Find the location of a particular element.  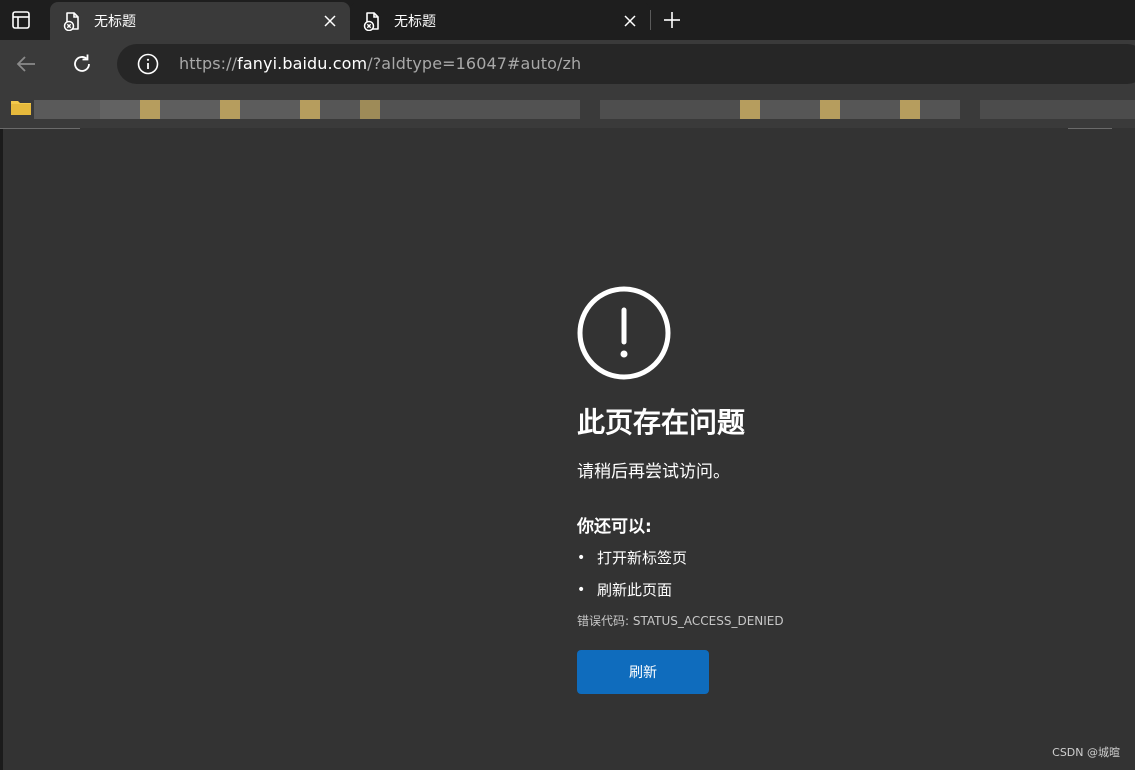

refresh-nav-button is located at coordinates (82, 64).